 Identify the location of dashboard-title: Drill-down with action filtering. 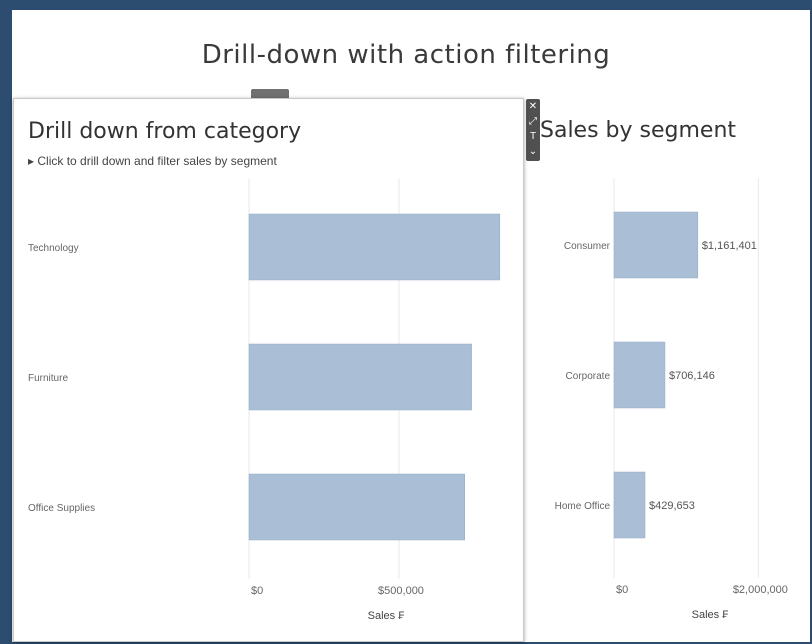
(406, 55).